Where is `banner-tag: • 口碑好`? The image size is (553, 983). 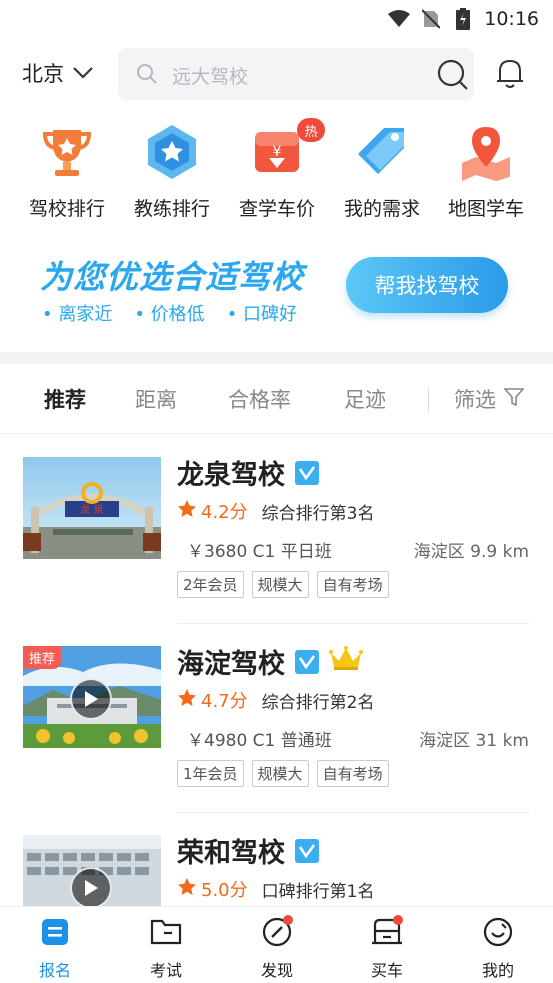 banner-tag: • 口碑好 is located at coordinates (262, 314).